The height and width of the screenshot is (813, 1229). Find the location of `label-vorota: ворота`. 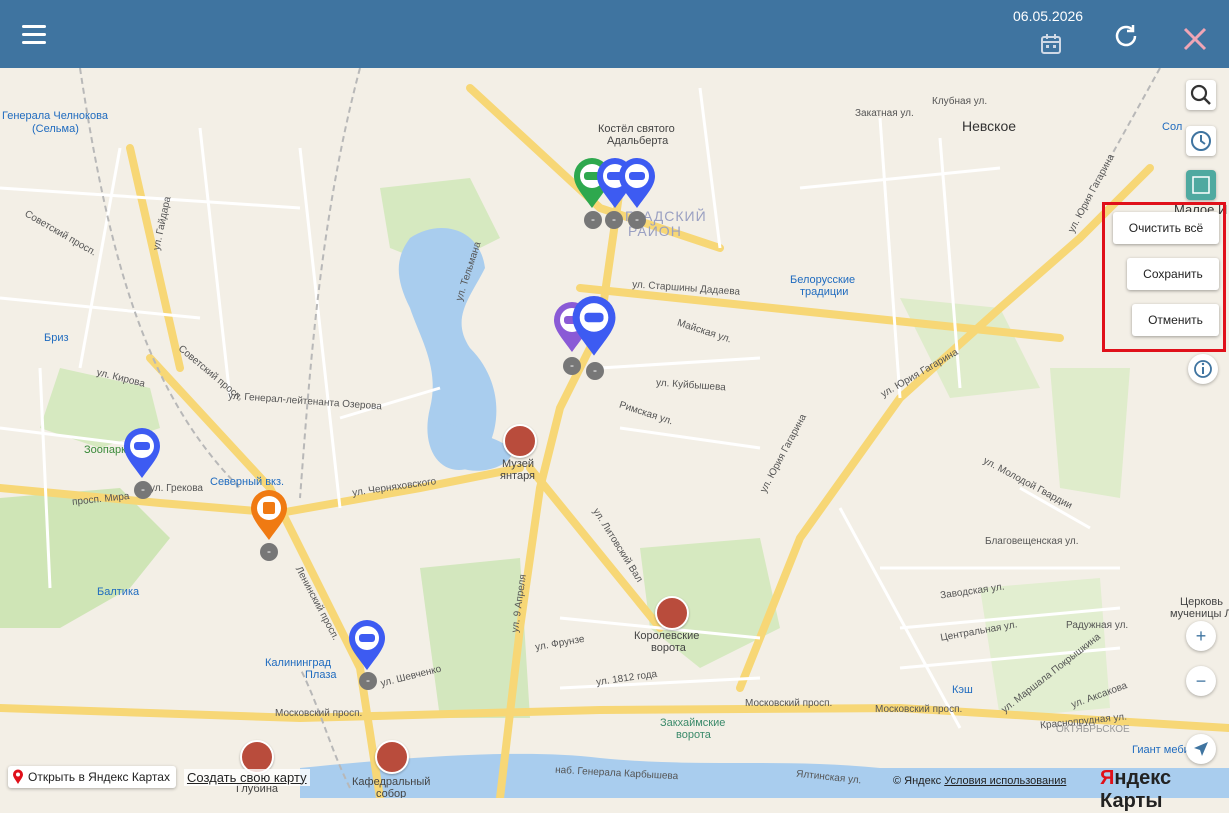

label-vorota: ворота is located at coordinates (668, 648).